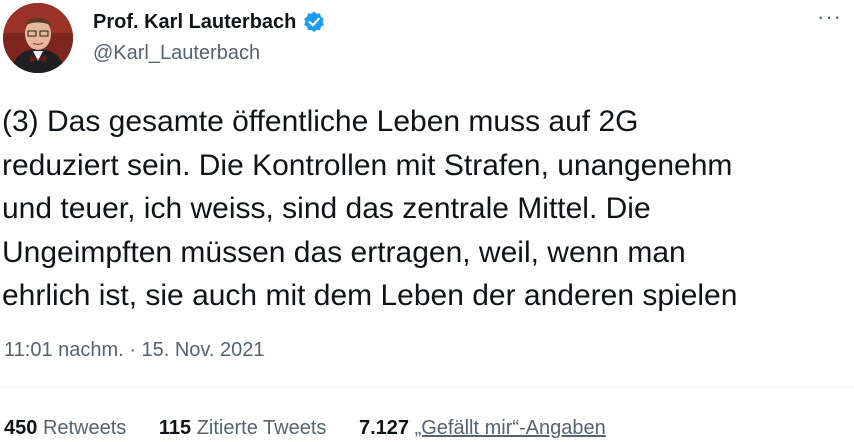 This screenshot has width=854, height=442. I want to click on more-options-icon: ···, so click(829, 17).